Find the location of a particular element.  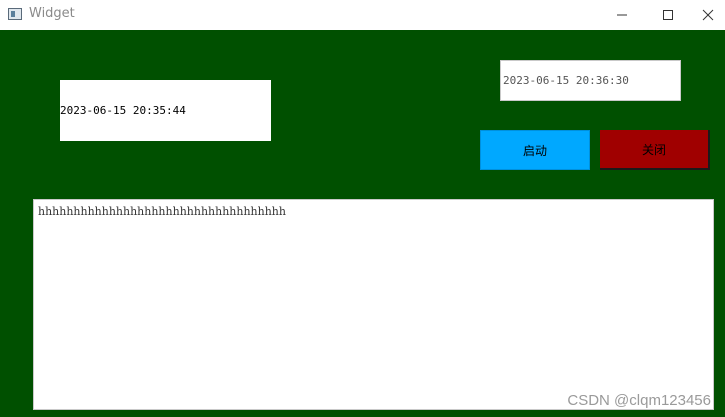

maximize-icon is located at coordinates (668, 15).